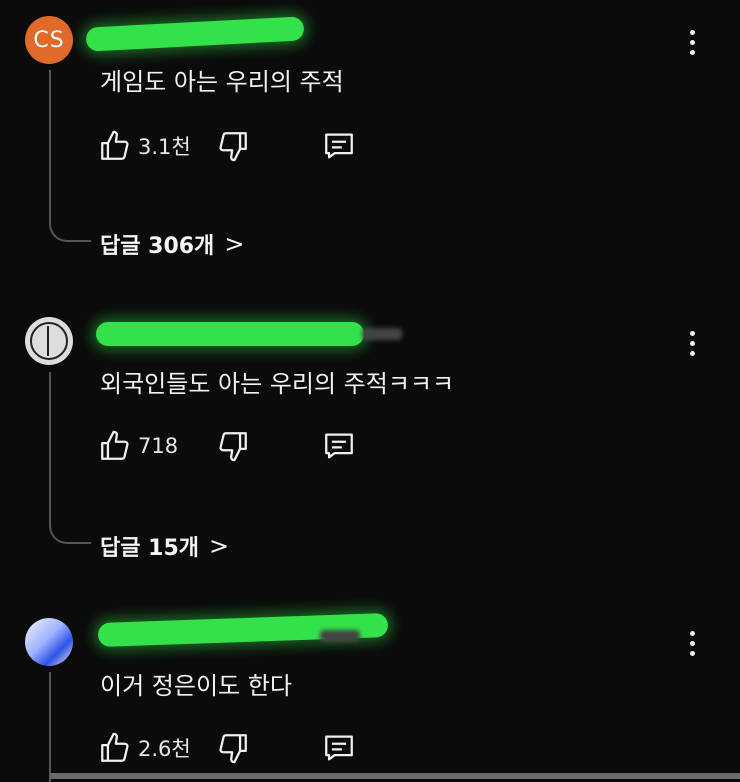 The height and width of the screenshot is (782, 740). I want to click on replies-button: 답글 15개 >, so click(164, 546).